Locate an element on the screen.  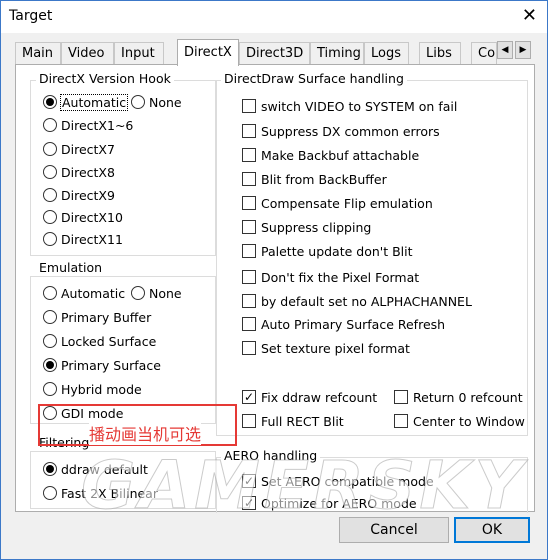
radio-label: DirectX10 is located at coordinates (92, 217).